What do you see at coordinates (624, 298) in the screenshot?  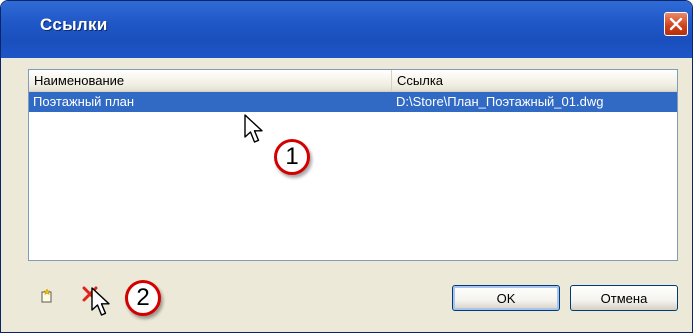 I see `cancel-button: Отмена` at bounding box center [624, 298].